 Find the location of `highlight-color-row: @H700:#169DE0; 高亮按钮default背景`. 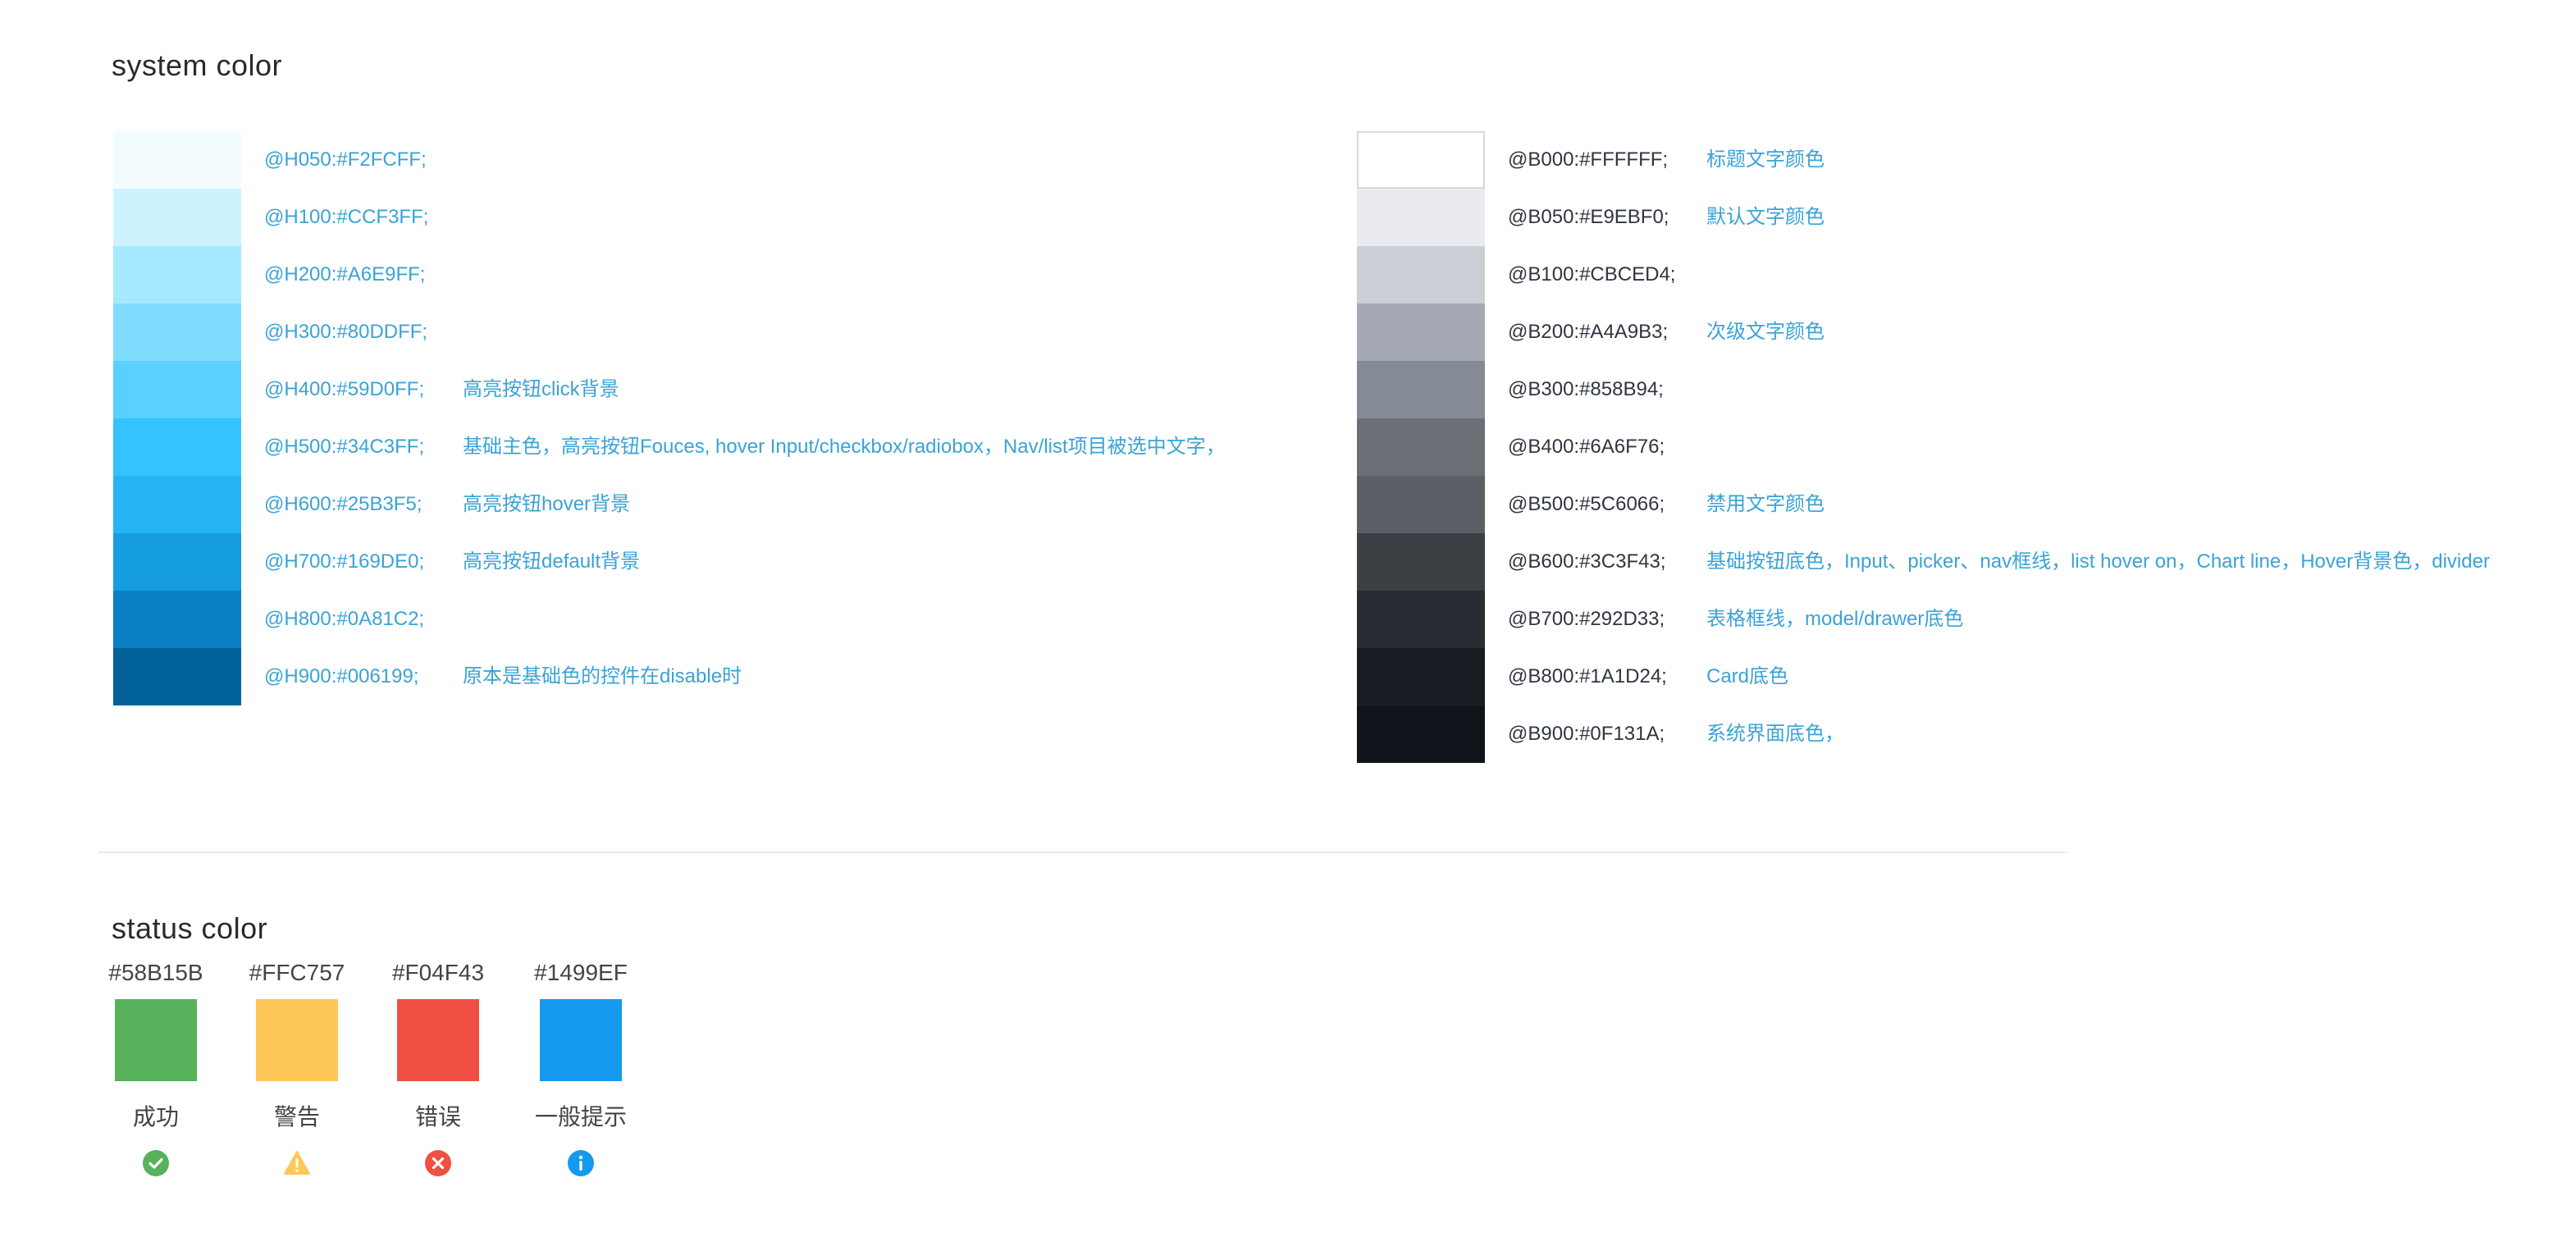

highlight-color-row: @H700:#169DE0; 高亮按钮default背景 is located at coordinates (728, 562).